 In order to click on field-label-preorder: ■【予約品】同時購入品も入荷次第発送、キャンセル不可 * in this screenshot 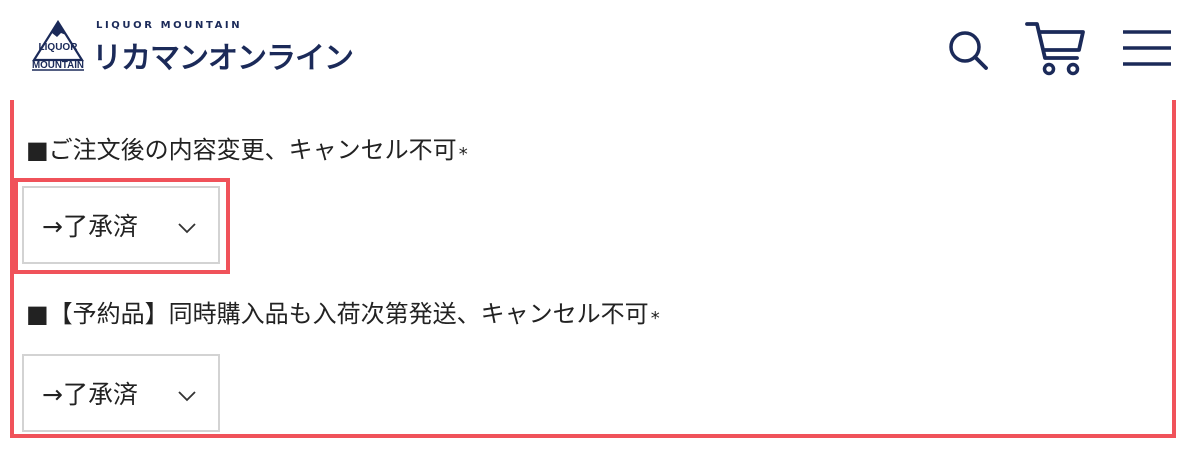, I will do `click(343, 311)`.